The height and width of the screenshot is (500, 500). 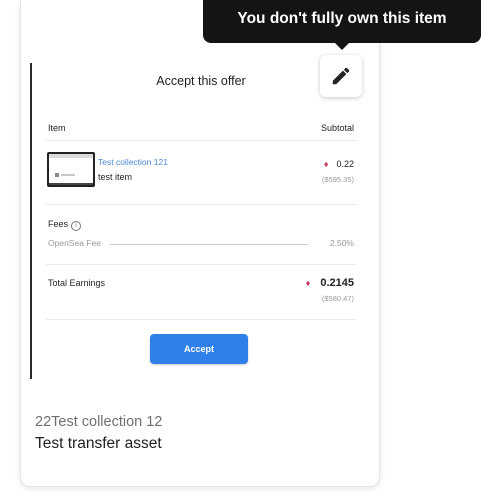 What do you see at coordinates (342, 21) in the screenshot?
I see `ownership-tooltip: You don't fully own this item` at bounding box center [342, 21].